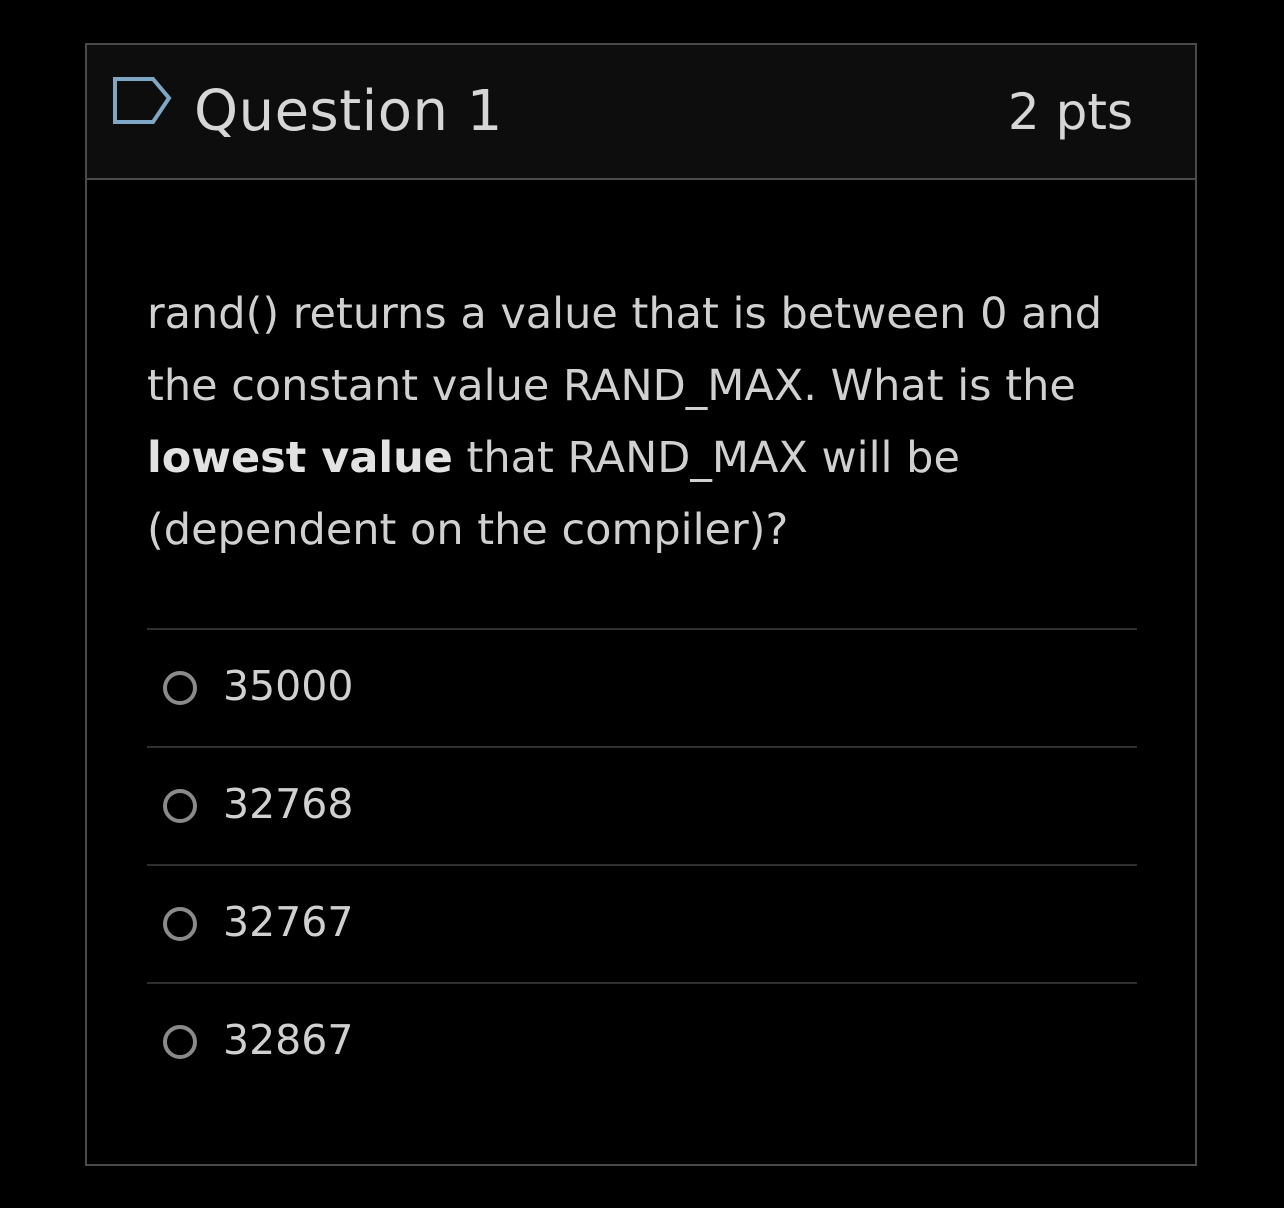 This screenshot has height=1208, width=1284. I want to click on answer-option: 32767, so click(642, 923).